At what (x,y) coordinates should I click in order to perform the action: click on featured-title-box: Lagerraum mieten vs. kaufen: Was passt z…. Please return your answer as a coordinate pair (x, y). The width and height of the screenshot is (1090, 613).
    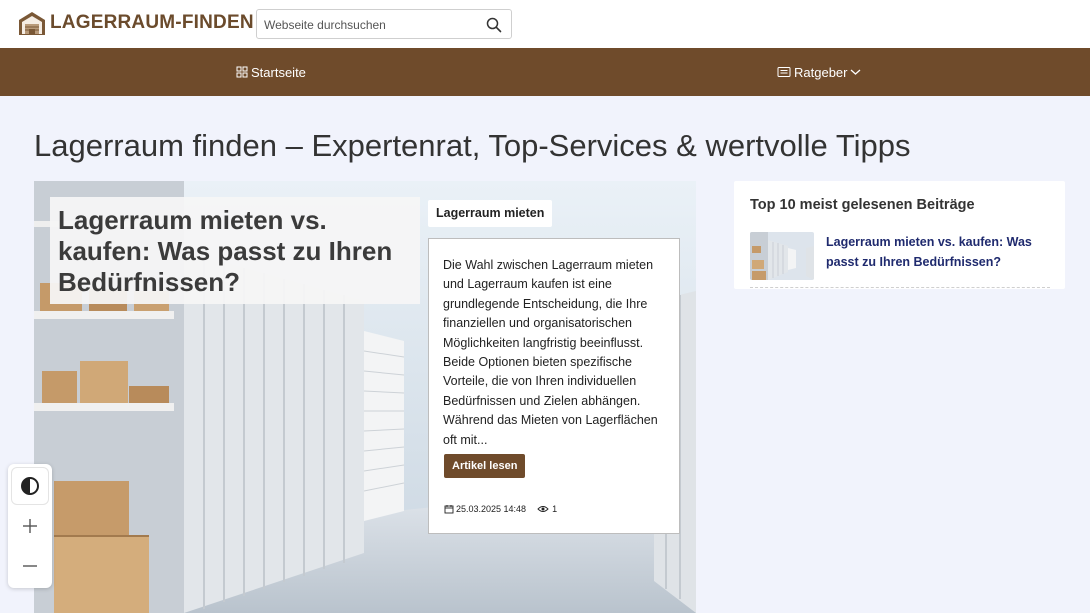
    Looking at the image, I should click on (235, 250).